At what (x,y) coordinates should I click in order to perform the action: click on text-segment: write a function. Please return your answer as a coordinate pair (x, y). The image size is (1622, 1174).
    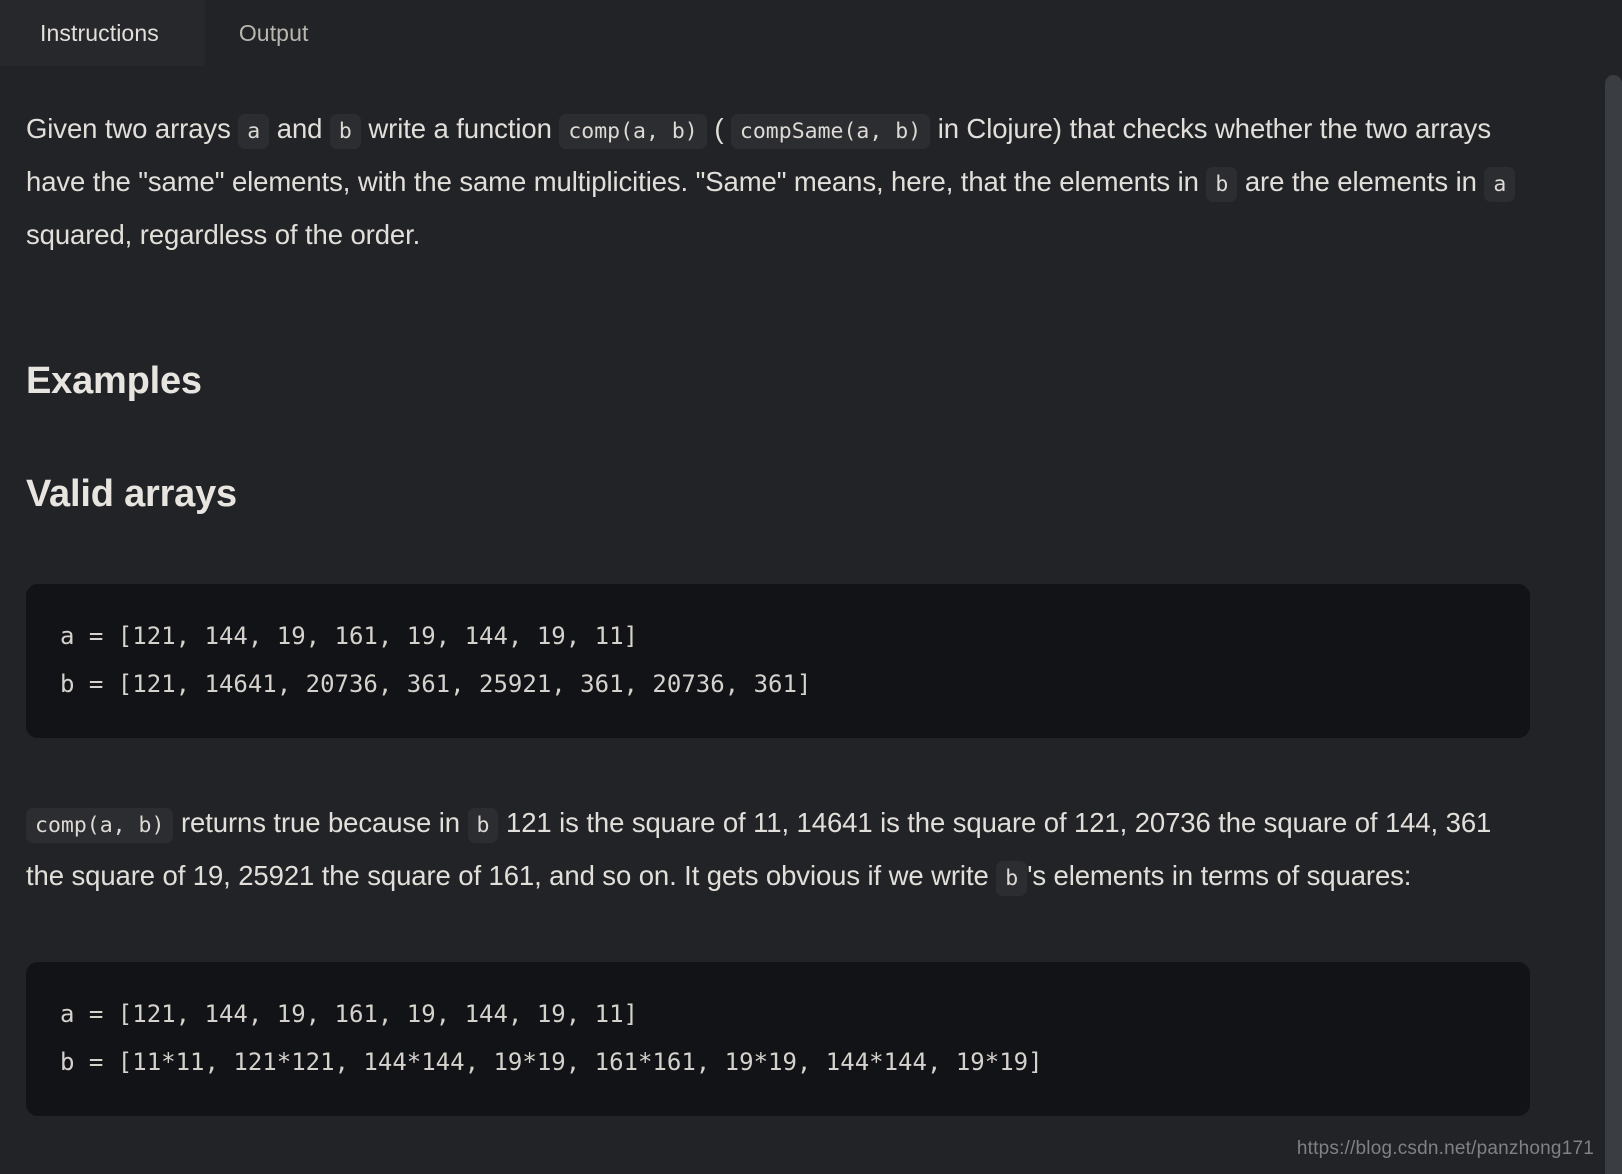
    Looking at the image, I should click on (460, 128).